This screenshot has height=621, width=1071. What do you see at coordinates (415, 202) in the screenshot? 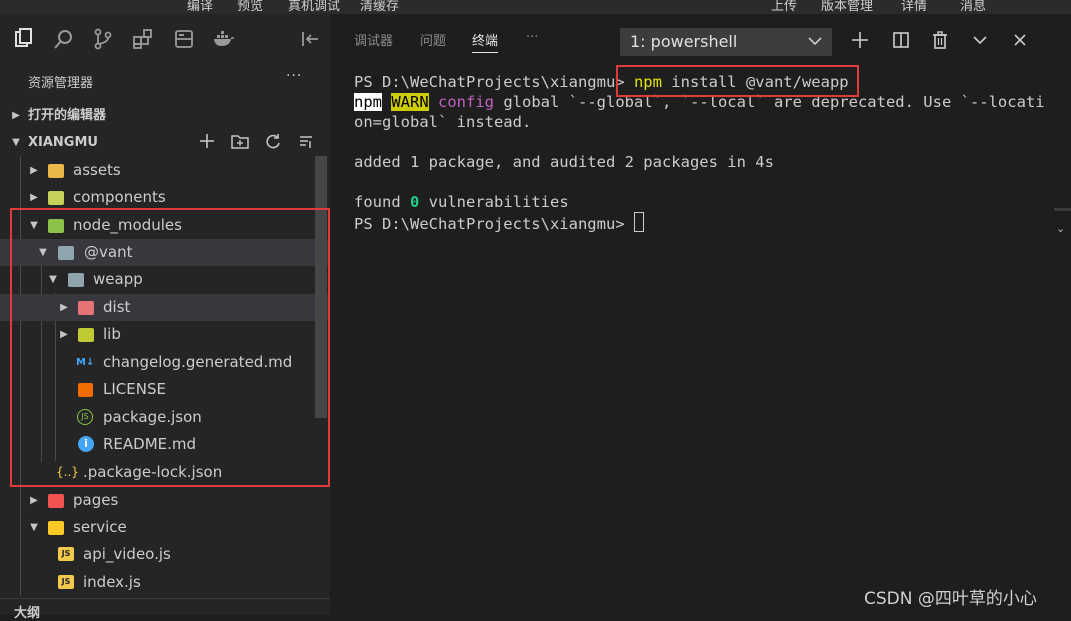
I see `found-count: 0` at bounding box center [415, 202].